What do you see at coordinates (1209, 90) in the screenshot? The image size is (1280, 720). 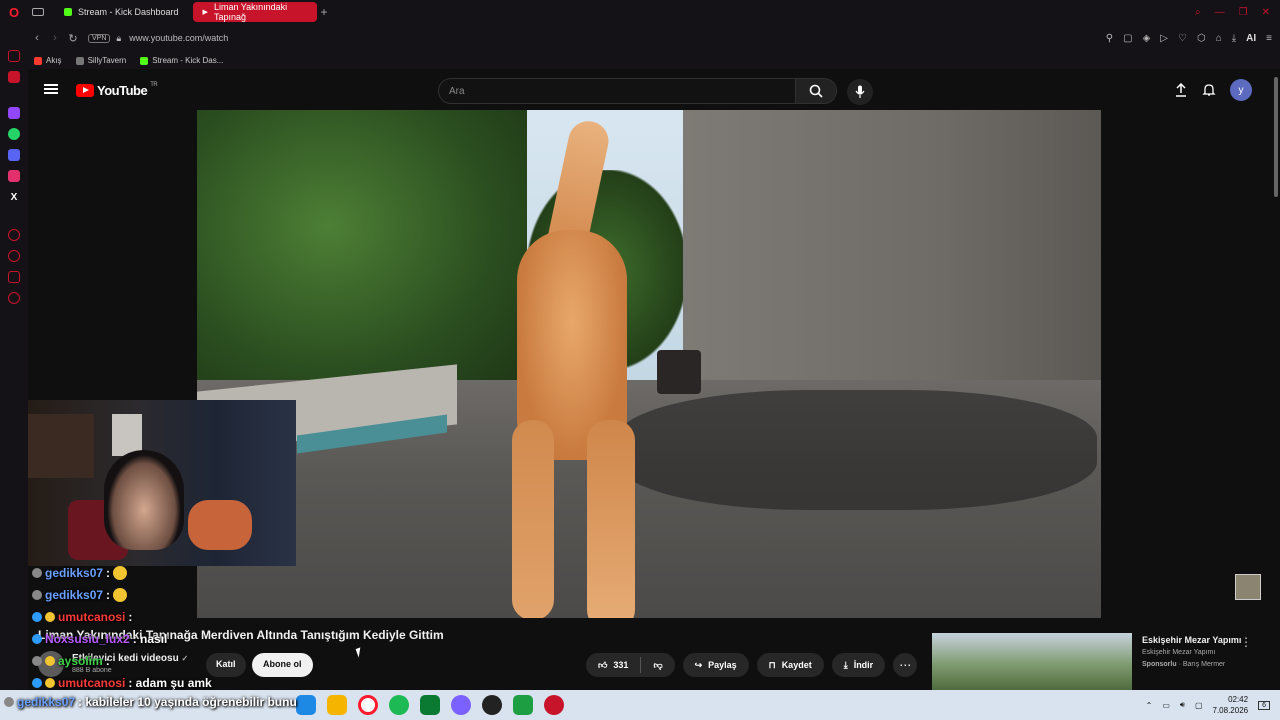 I see `notifications-bell-icon` at bounding box center [1209, 90].